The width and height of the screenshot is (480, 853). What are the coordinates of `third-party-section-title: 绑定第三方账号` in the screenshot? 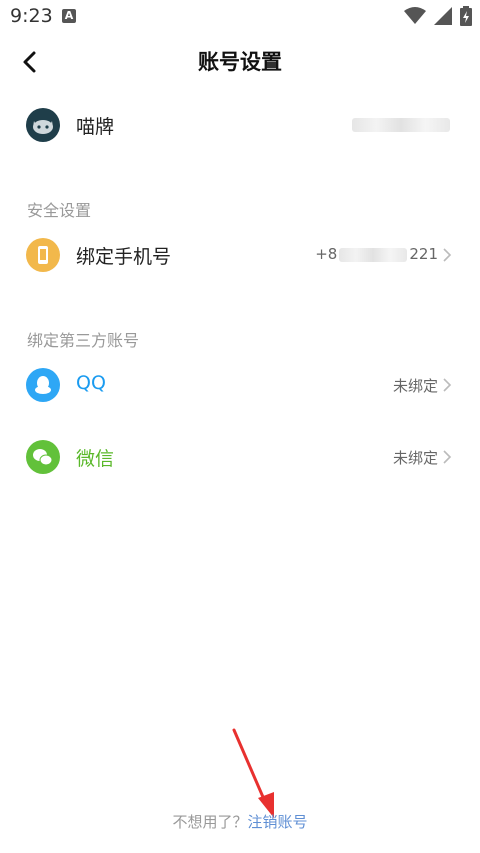 It's located at (83, 340).